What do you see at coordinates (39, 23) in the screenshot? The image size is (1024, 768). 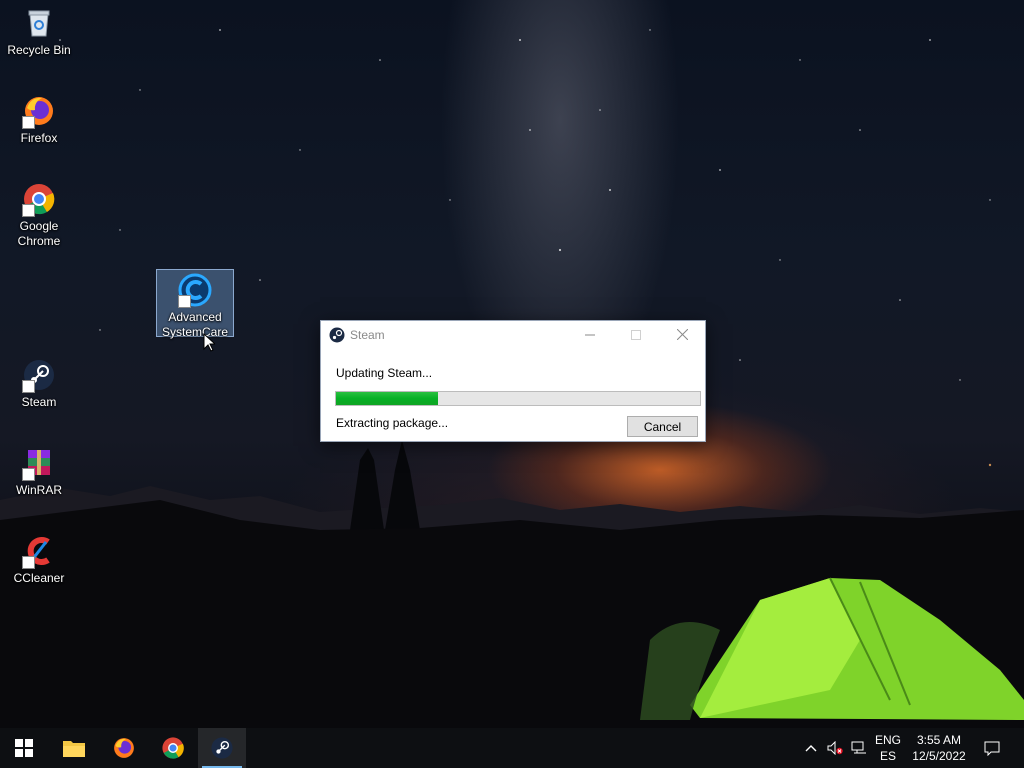 I see `recycle-bin-icon` at bounding box center [39, 23].